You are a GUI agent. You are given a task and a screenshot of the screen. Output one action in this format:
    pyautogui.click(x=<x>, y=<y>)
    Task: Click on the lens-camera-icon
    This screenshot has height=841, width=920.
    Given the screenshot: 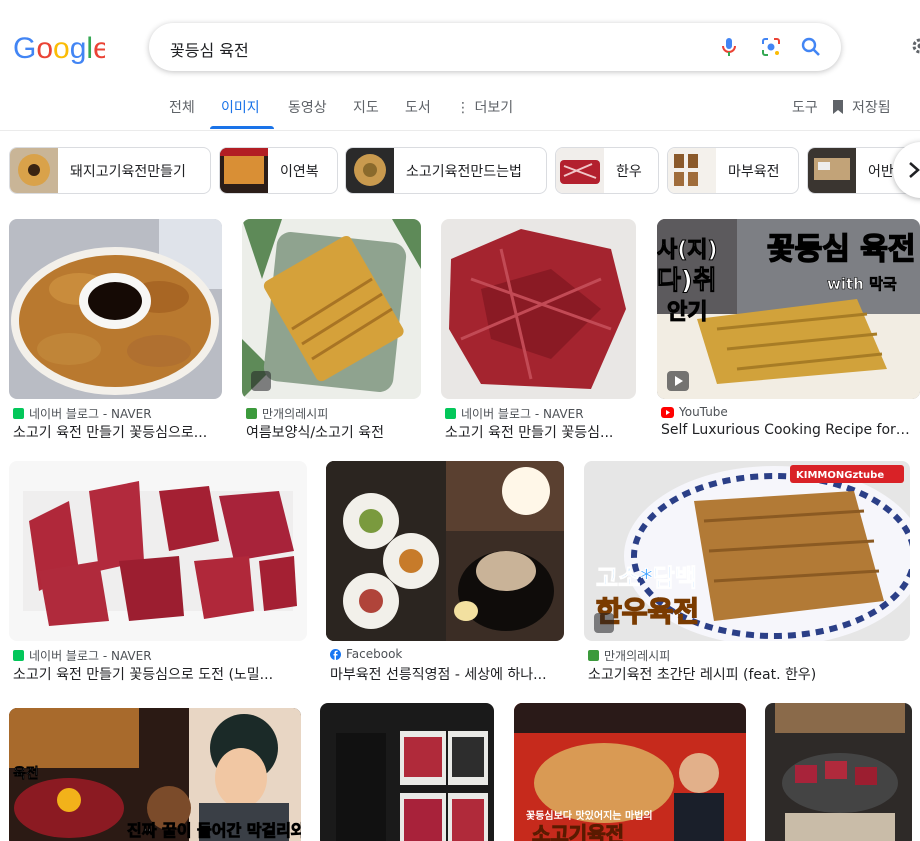 What is the action you would take?
    pyautogui.click(x=771, y=47)
    